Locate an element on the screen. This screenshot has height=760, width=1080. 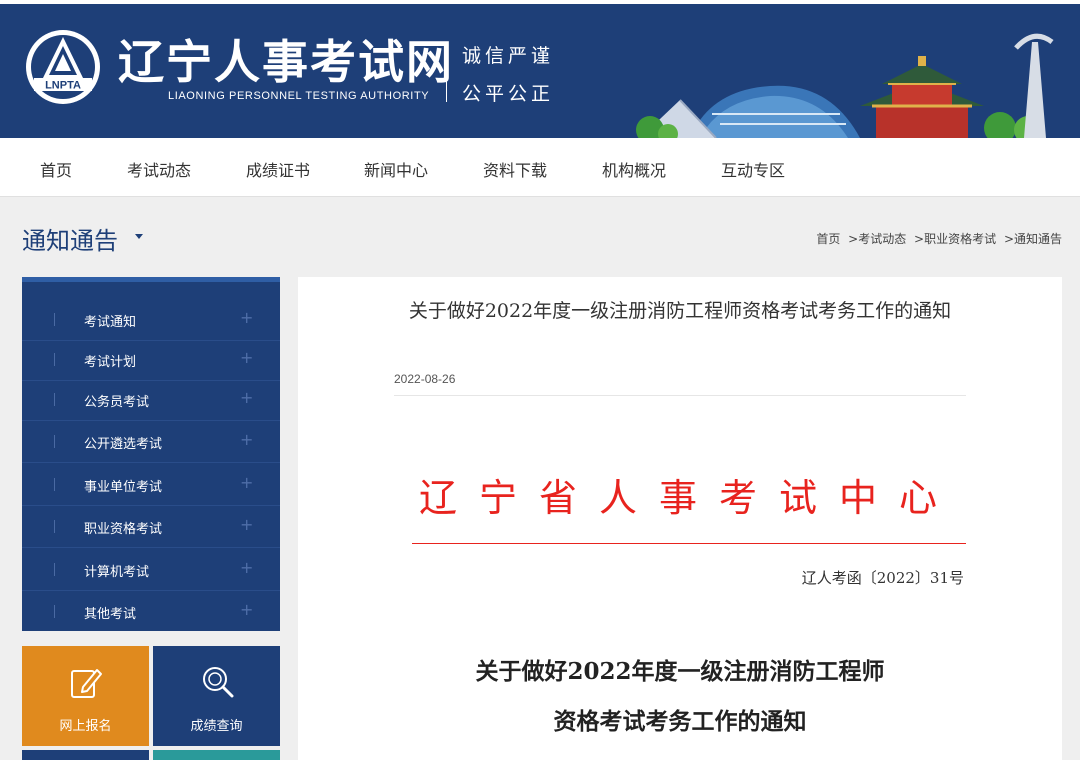
caret-down-icon is located at coordinates (139, 236).